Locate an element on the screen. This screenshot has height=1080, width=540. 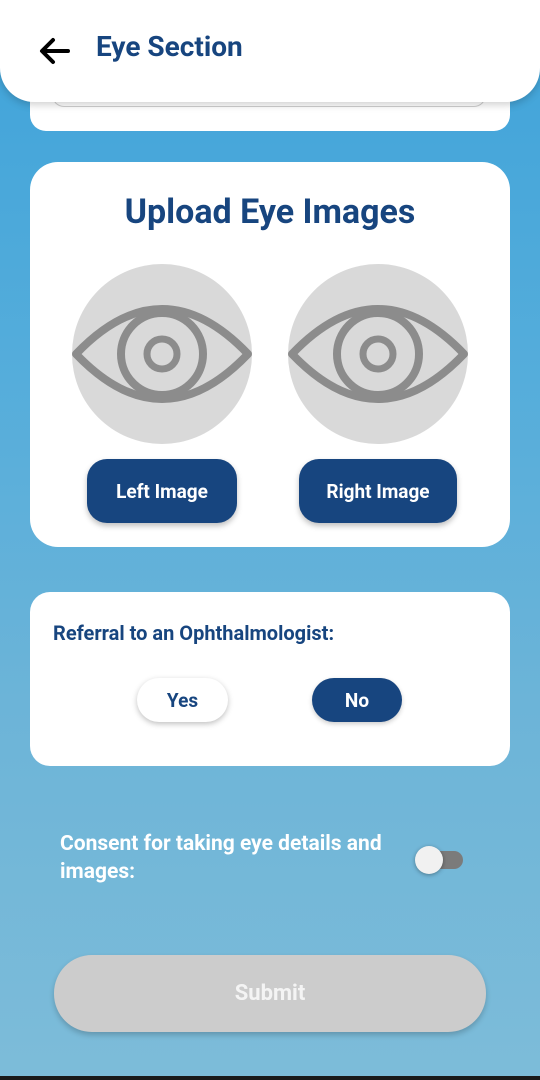
consent-toggle is located at coordinates (440, 861).